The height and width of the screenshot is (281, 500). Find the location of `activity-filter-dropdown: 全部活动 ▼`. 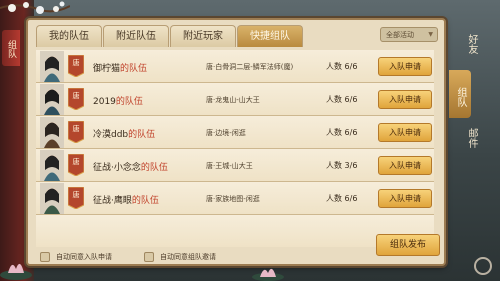

activity-filter-dropdown: 全部活动 ▼ is located at coordinates (409, 34).